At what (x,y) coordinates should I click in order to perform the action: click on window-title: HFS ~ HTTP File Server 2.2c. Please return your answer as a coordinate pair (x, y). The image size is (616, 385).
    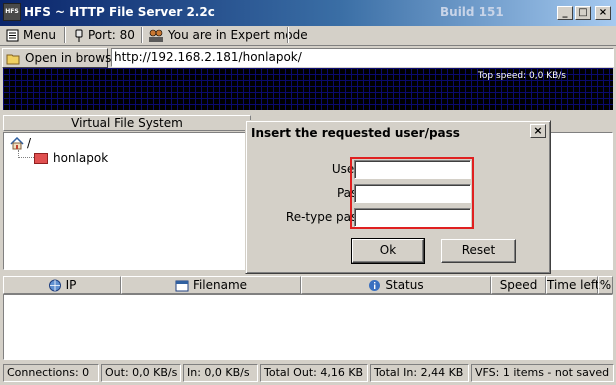
    Looking at the image, I should click on (119, 12).